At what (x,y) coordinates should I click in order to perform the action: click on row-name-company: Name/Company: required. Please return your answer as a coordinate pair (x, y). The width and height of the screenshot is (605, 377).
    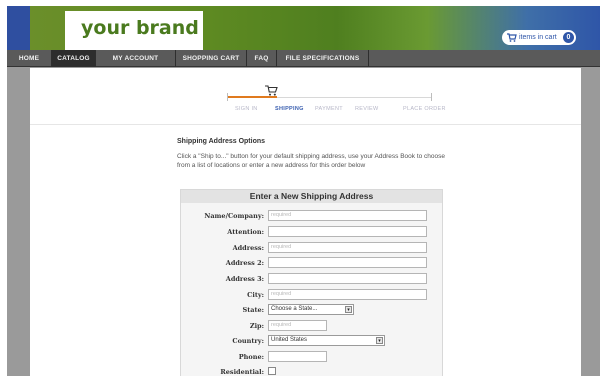
    Looking at the image, I should click on (311, 217).